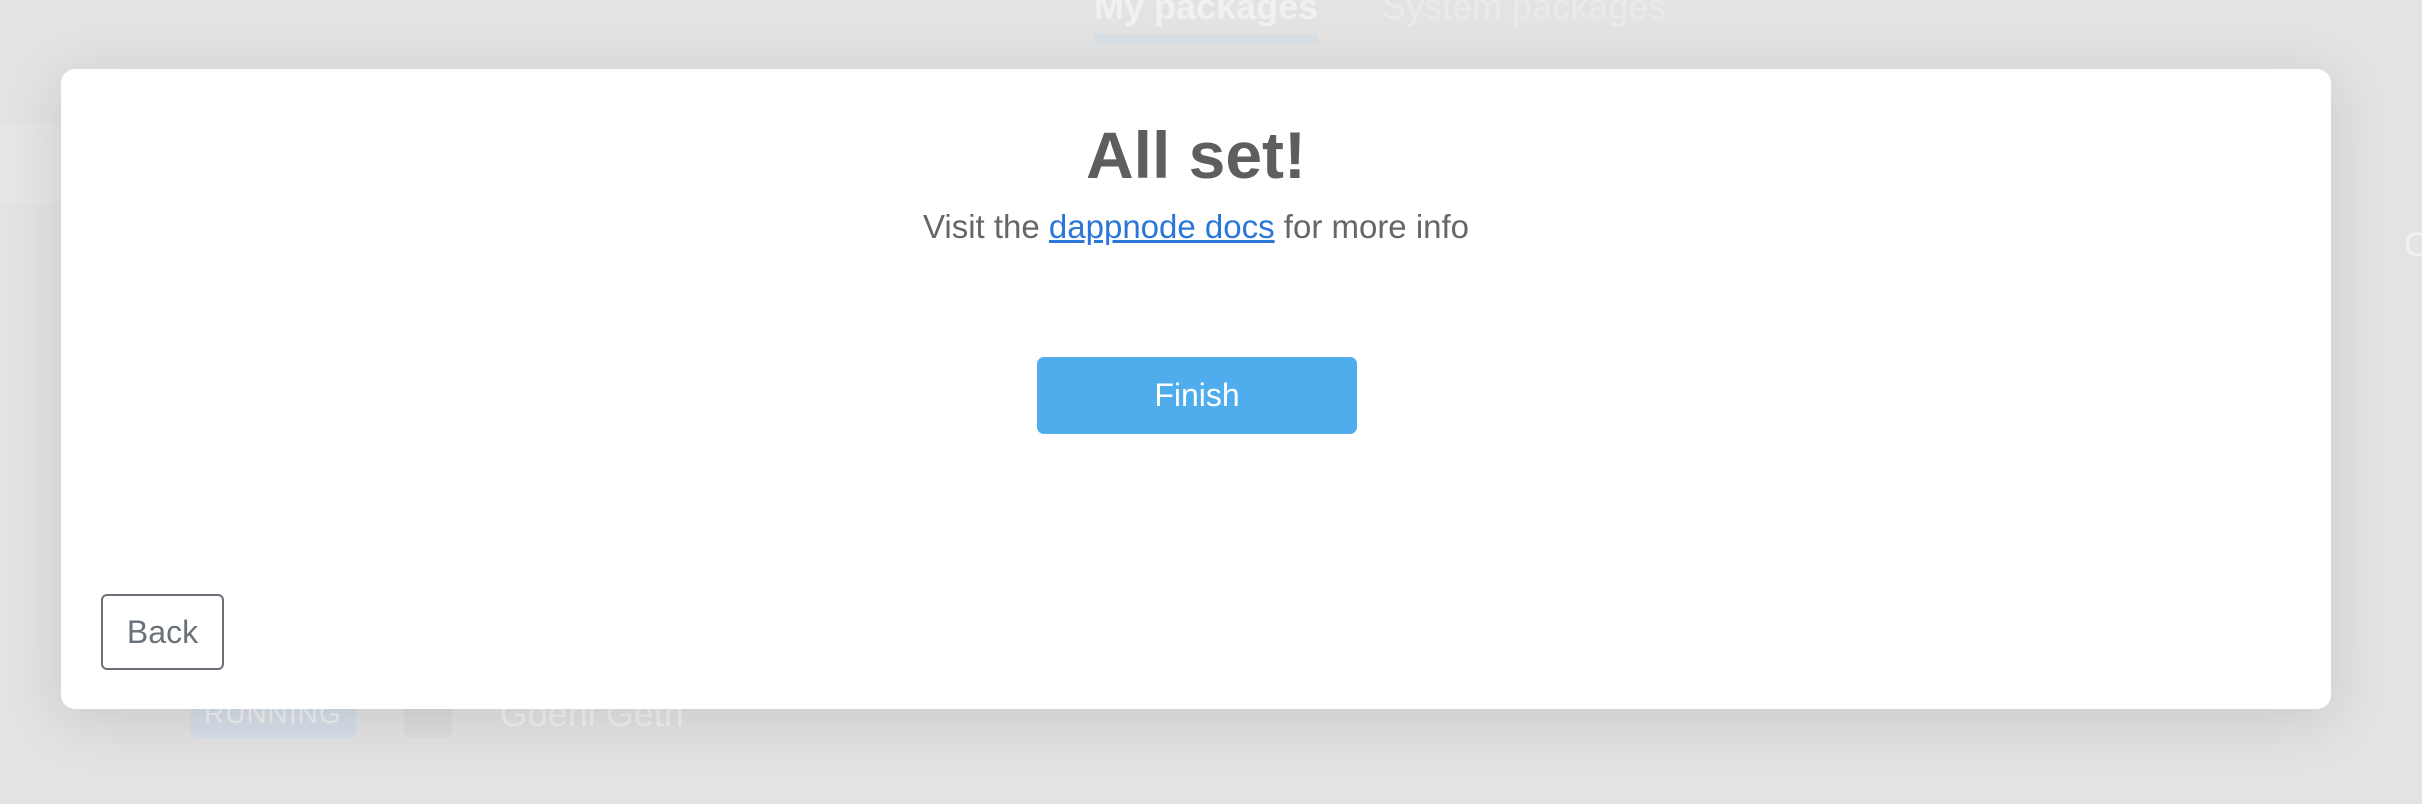 This screenshot has height=804, width=2422. I want to click on subtitle-prefix: Visit the, so click(981, 226).